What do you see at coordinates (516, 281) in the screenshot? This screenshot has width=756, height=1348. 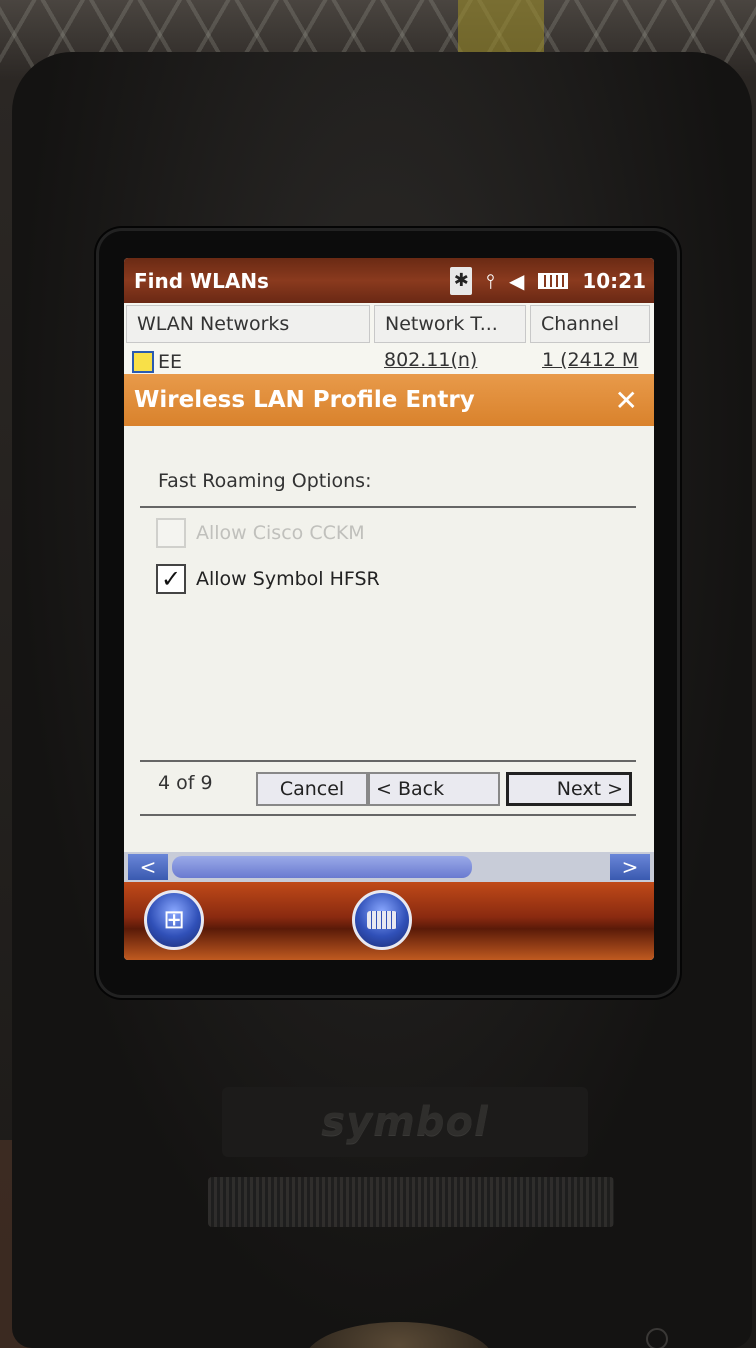 I see `volume-muted-icon: ◀` at bounding box center [516, 281].